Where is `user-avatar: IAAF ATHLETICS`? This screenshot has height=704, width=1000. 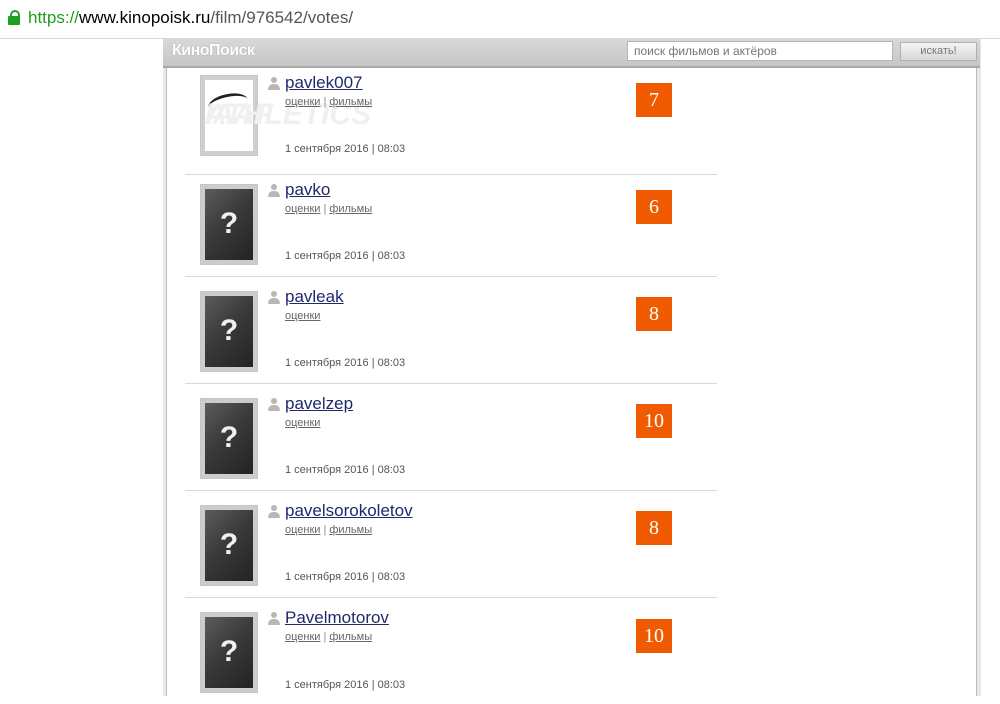 user-avatar: IAAF ATHLETICS is located at coordinates (285, 115).